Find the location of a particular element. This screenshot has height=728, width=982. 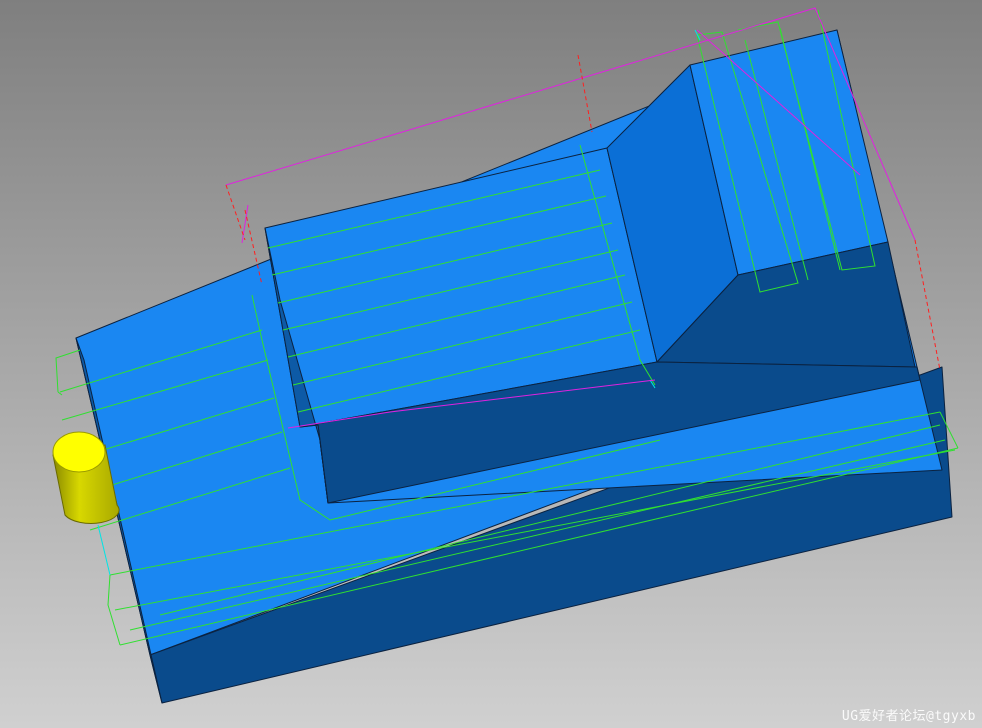

tool-top is located at coordinates (79, 452).